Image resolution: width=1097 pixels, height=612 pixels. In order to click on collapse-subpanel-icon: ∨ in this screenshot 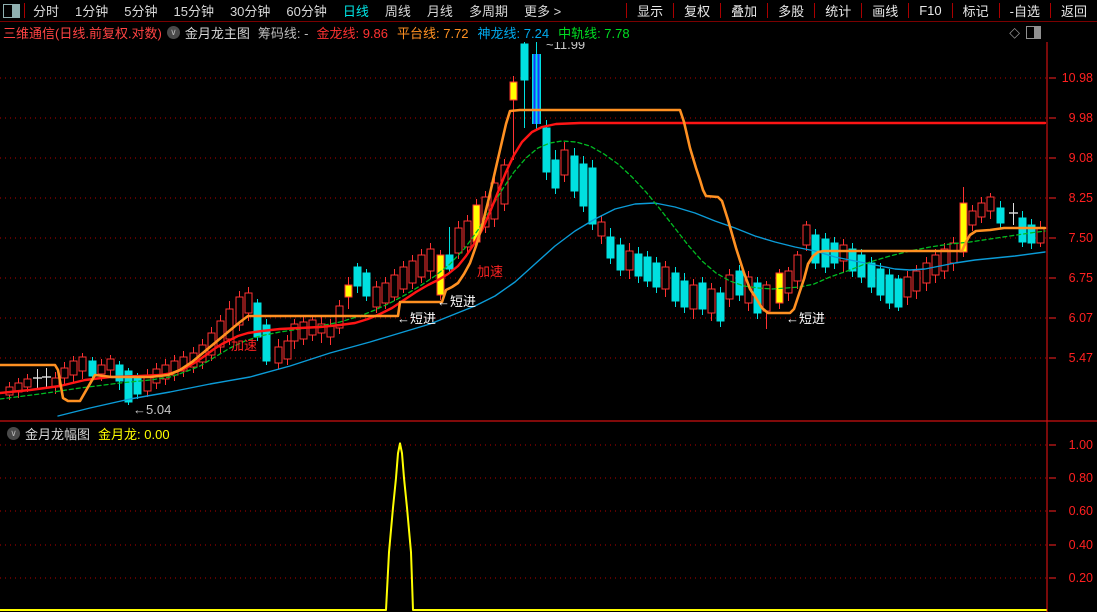, I will do `click(13, 433)`.